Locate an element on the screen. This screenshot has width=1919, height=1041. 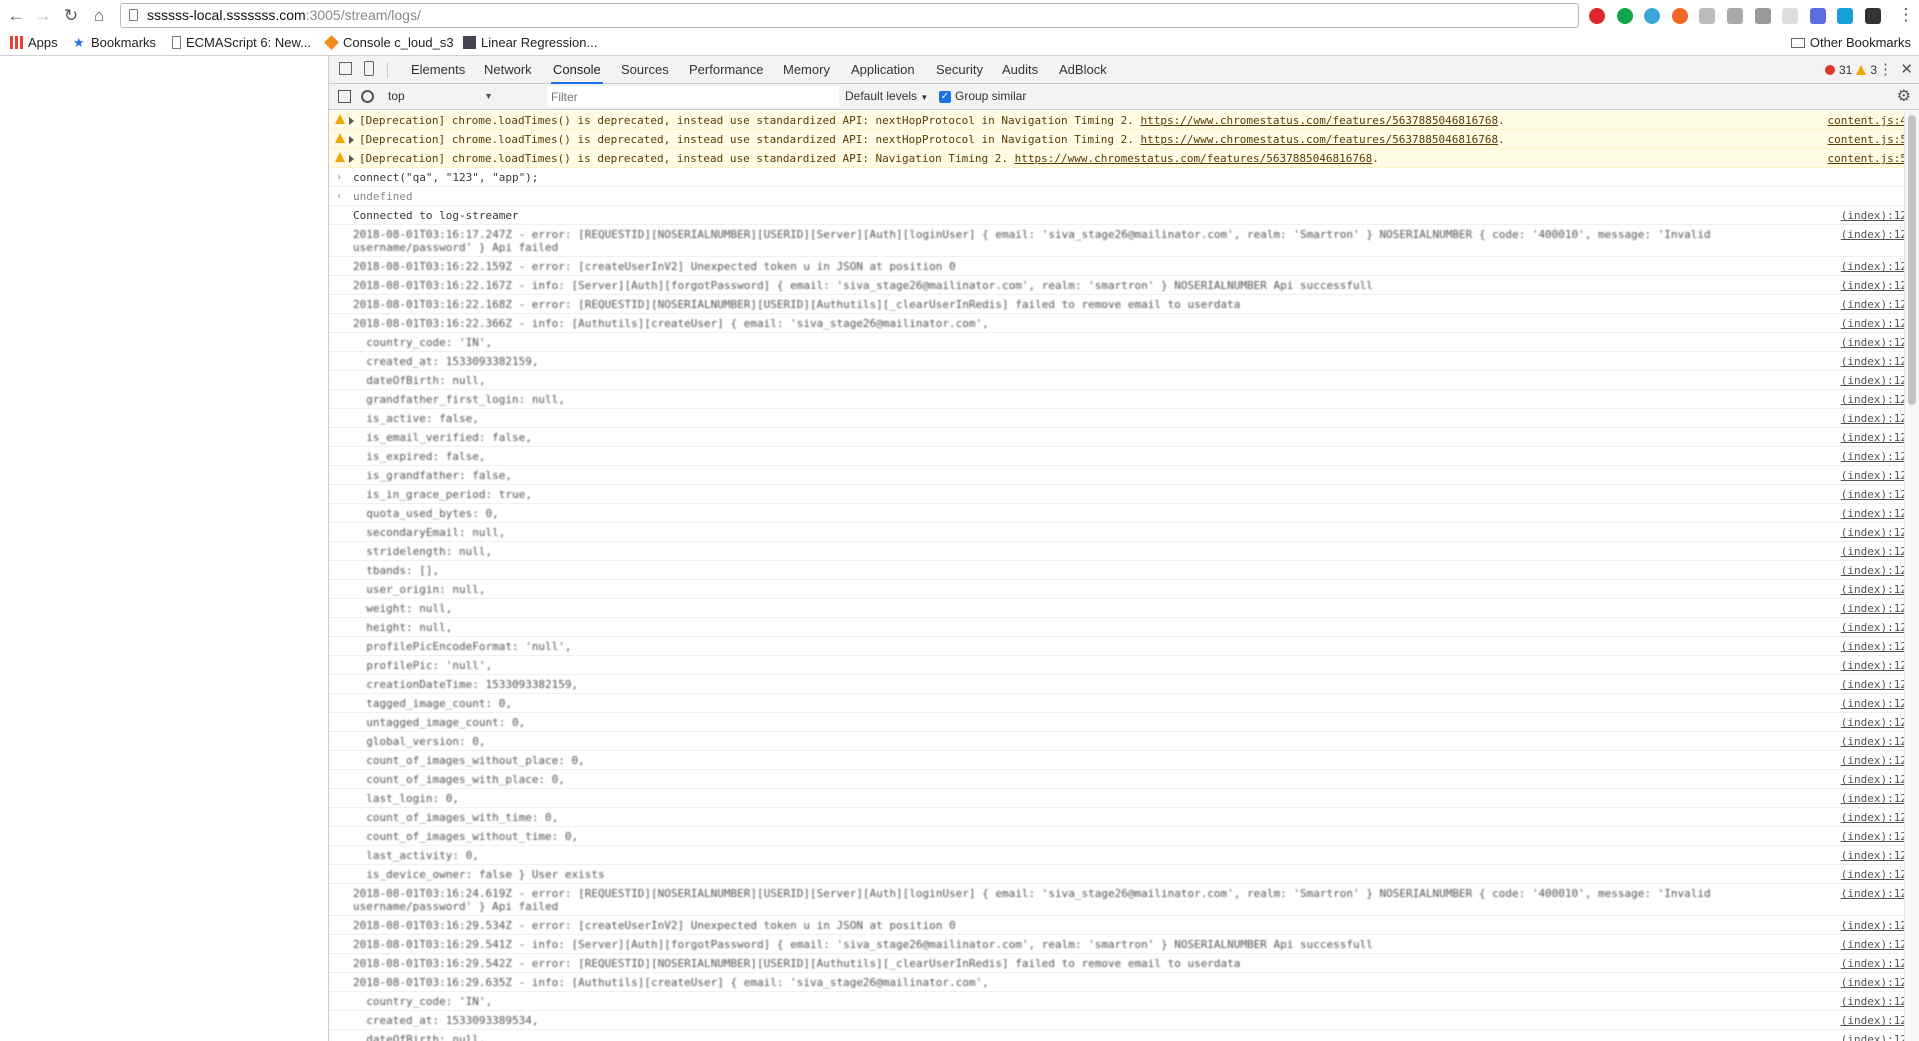
context-select: top ▼ is located at coordinates (440, 96).